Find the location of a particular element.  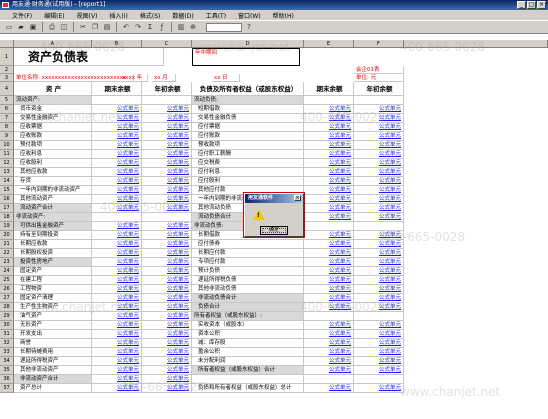

row-header: 16 is located at coordinates (7, 199).